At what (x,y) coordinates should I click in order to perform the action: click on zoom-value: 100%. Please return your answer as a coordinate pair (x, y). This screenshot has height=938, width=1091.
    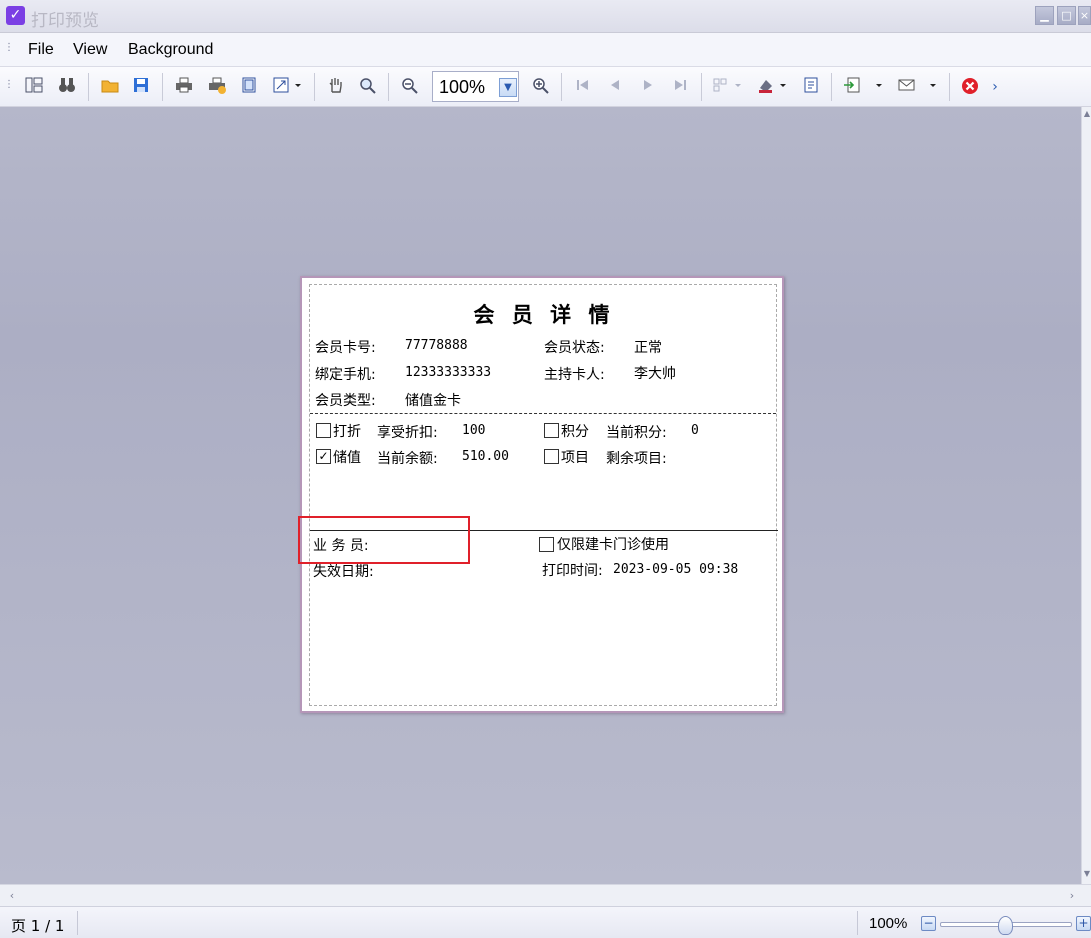
    Looking at the image, I should click on (462, 87).